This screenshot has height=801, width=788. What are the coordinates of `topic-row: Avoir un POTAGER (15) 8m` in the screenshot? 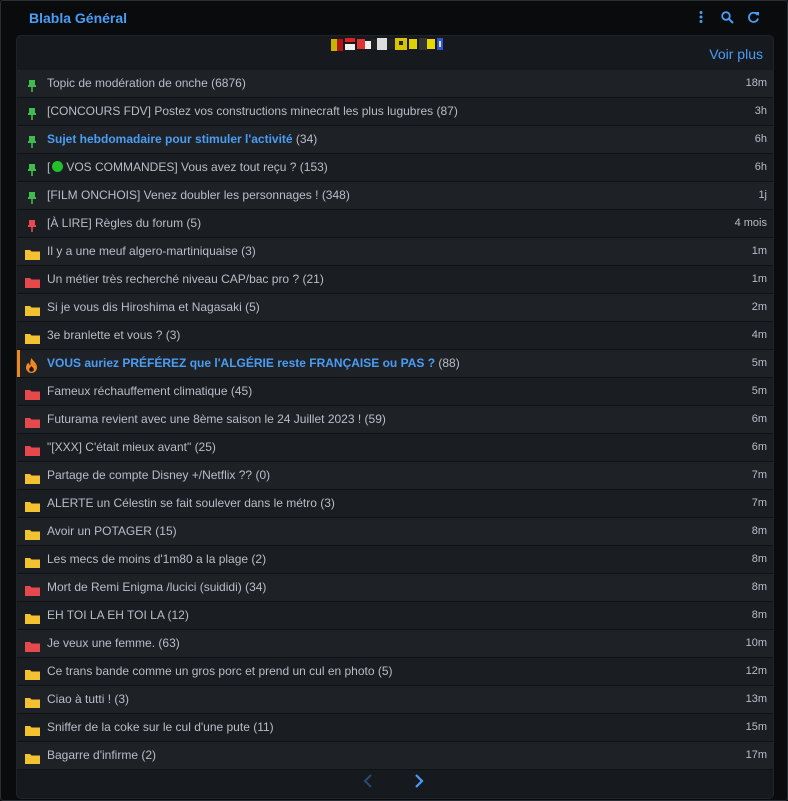 It's located at (395, 532).